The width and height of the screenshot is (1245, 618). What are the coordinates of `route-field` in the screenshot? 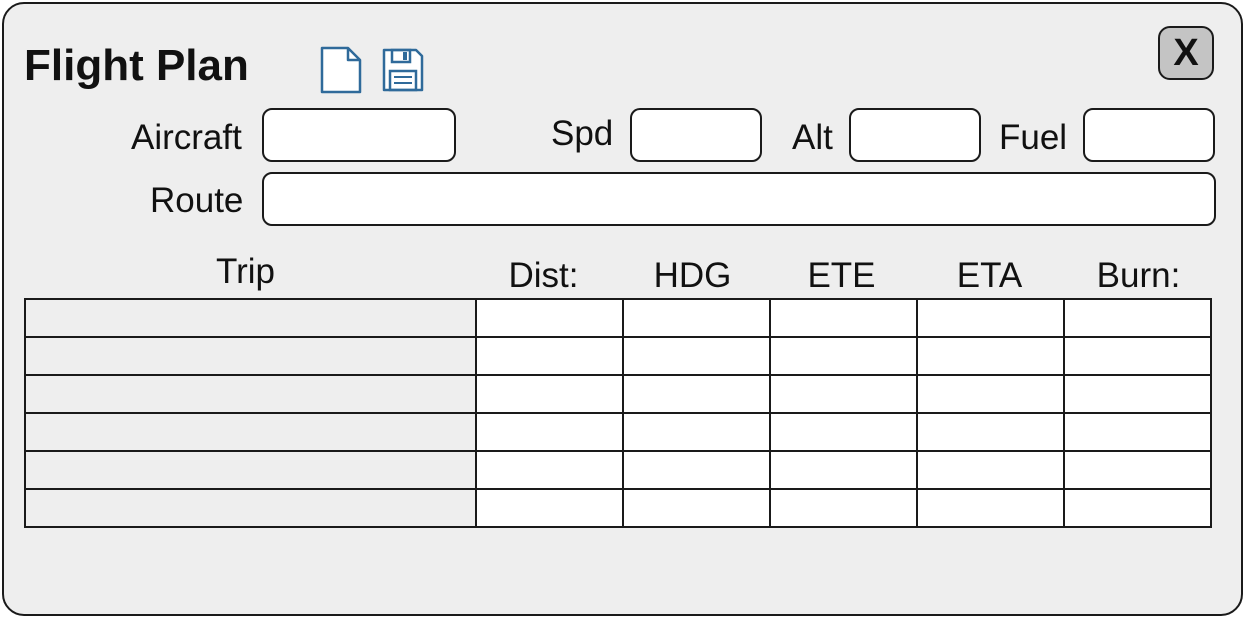 It's located at (739, 199).